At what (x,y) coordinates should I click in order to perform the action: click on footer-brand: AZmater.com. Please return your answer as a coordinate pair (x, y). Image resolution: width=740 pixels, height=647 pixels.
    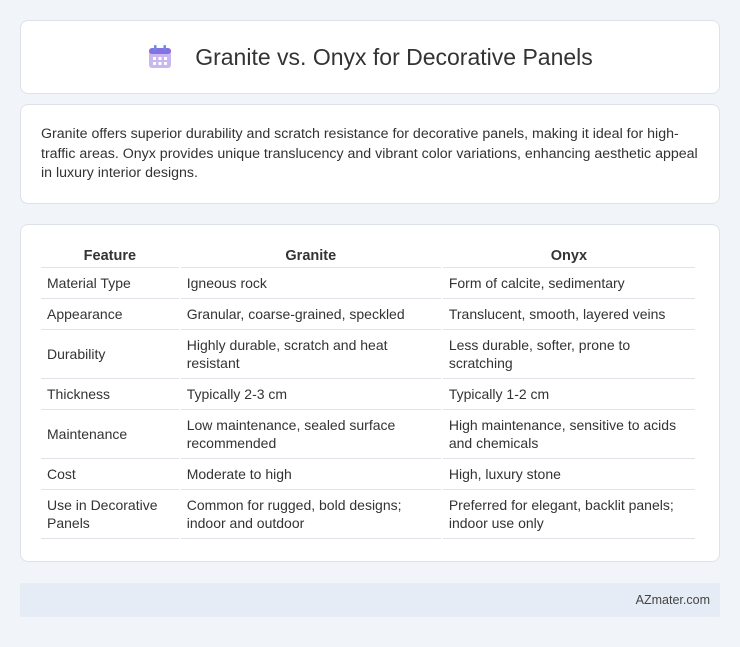
    Looking at the image, I should click on (673, 600).